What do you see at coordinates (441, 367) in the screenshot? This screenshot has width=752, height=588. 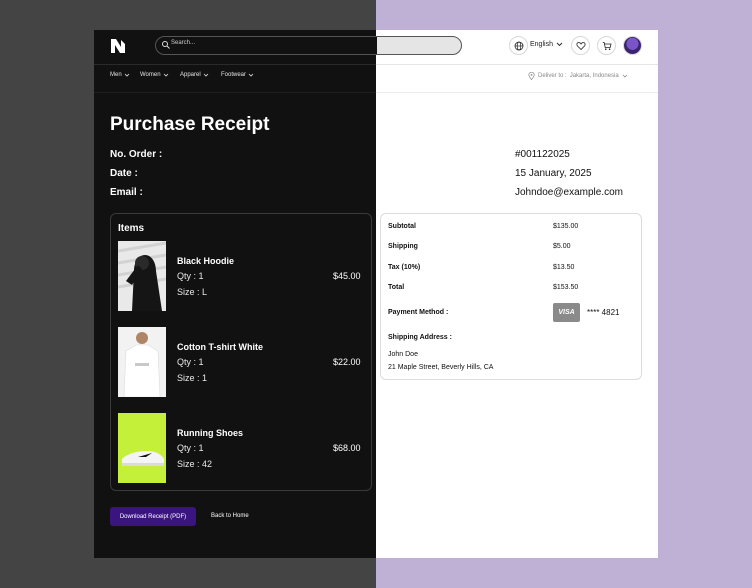 I see `address-line: 21 Maple Street, Beverly Hills, CA` at bounding box center [441, 367].